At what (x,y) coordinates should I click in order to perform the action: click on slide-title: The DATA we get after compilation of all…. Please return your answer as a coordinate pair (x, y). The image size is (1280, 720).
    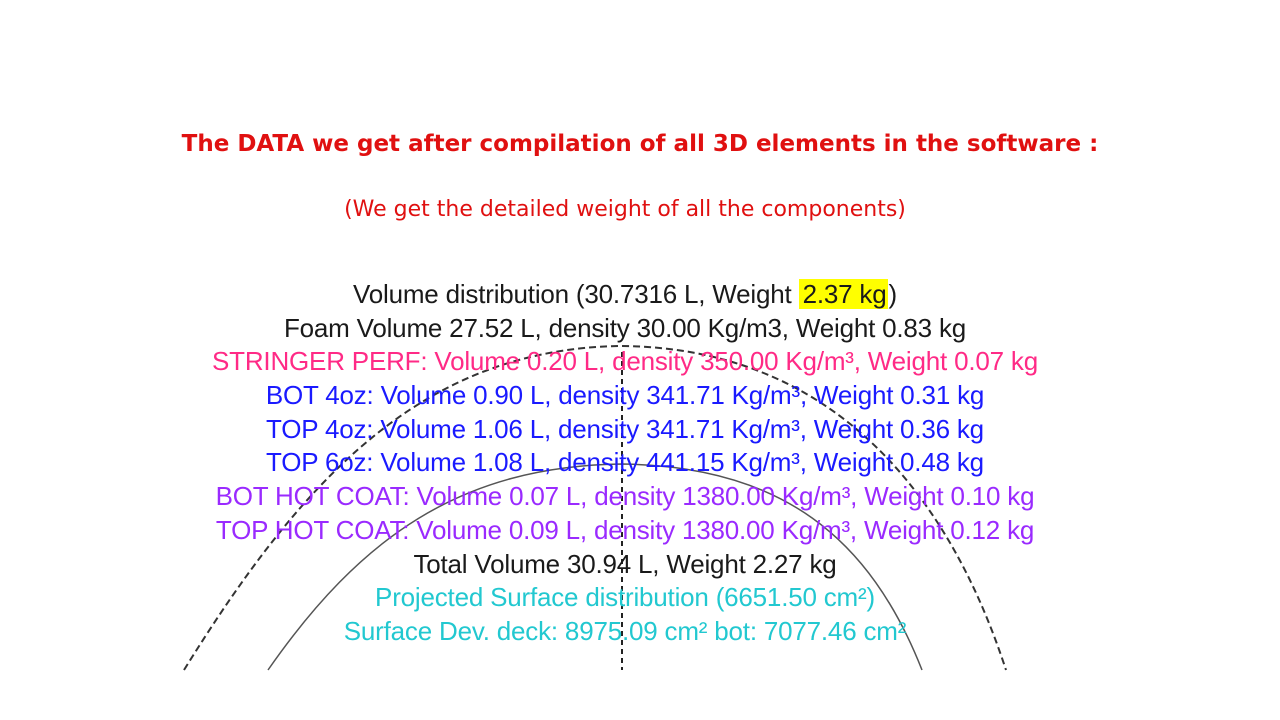
    Looking at the image, I should click on (640, 144).